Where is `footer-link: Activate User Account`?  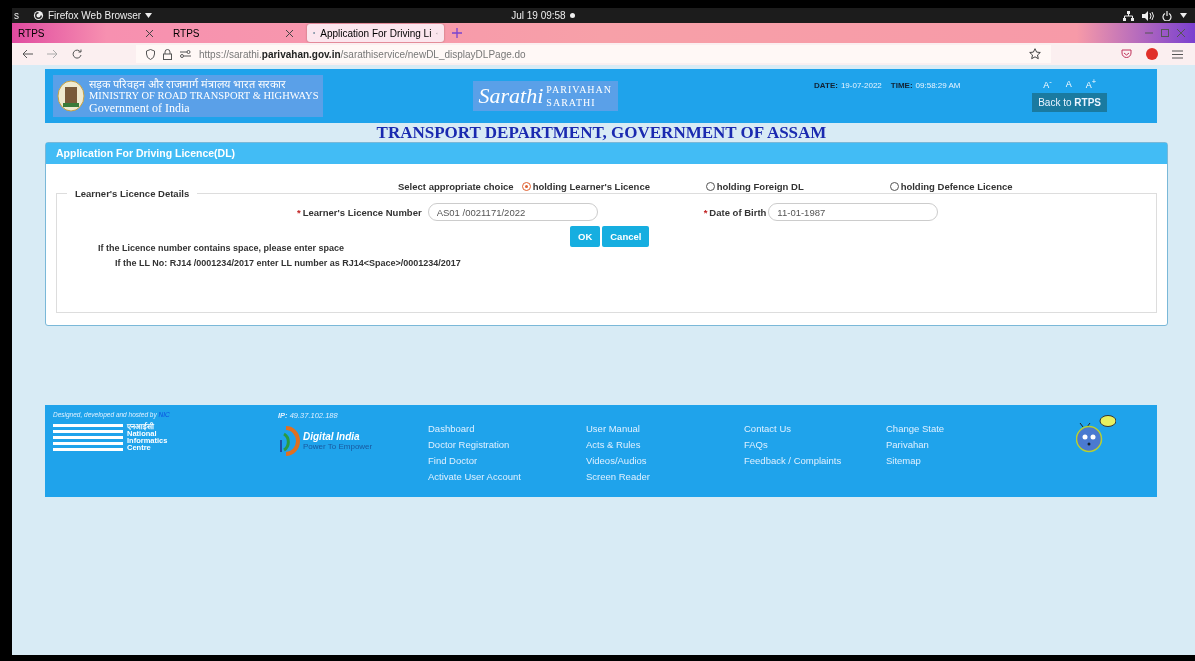 footer-link: Activate User Account is located at coordinates (507, 477).